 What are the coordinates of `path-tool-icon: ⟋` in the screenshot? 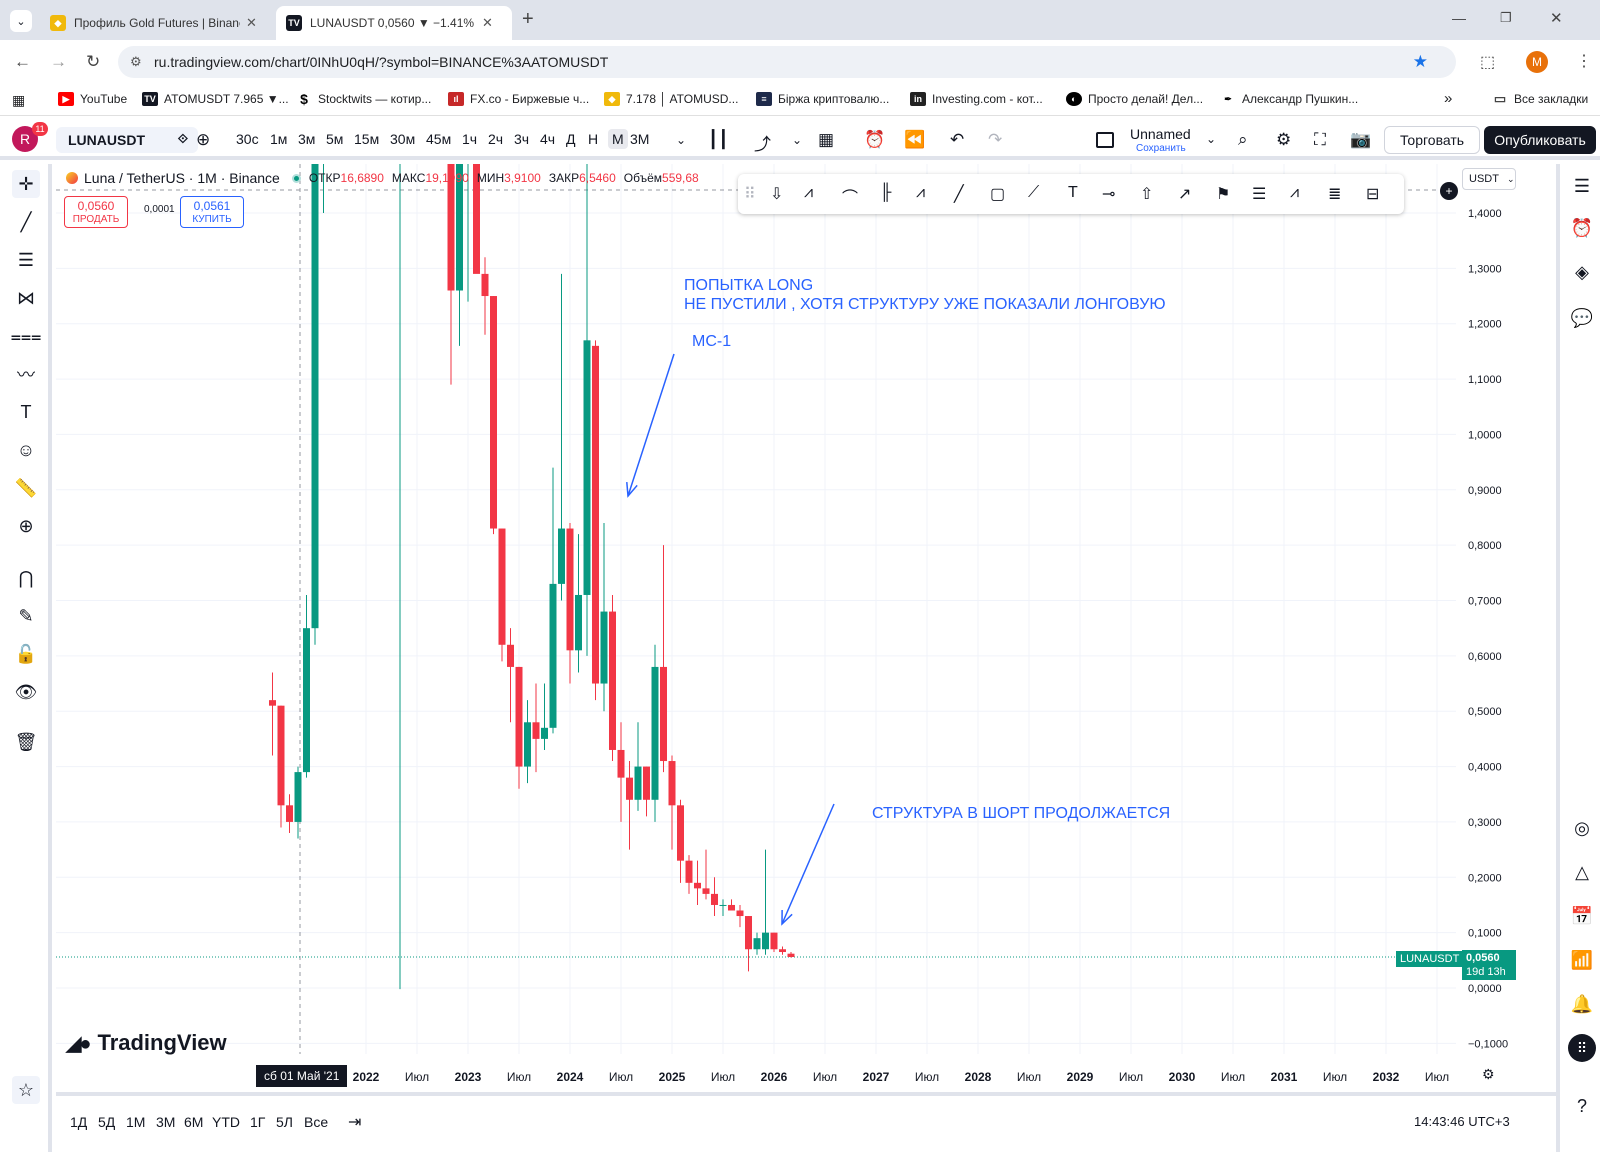 It's located at (1033, 193).